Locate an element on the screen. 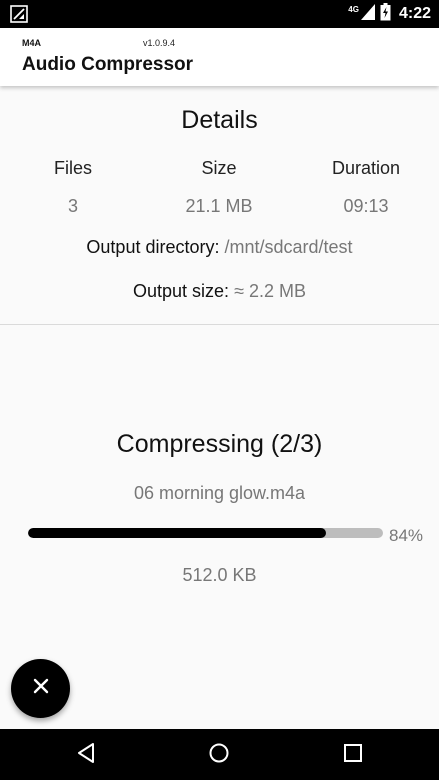  navigation-bar is located at coordinates (219, 754).